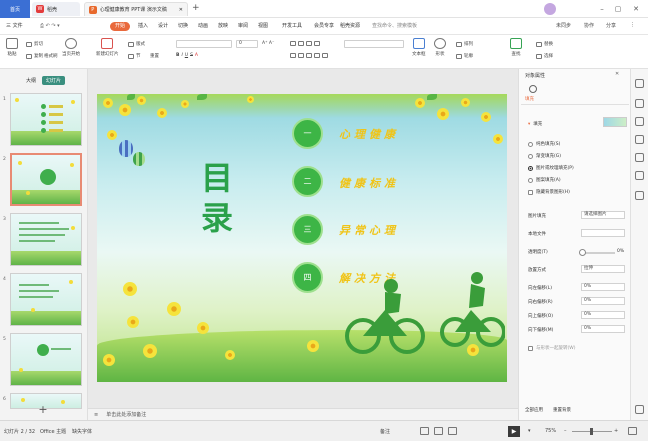 The image size is (648, 441). Describe the element at coordinates (134, 56) in the screenshot. I see `section-button: 节` at that location.